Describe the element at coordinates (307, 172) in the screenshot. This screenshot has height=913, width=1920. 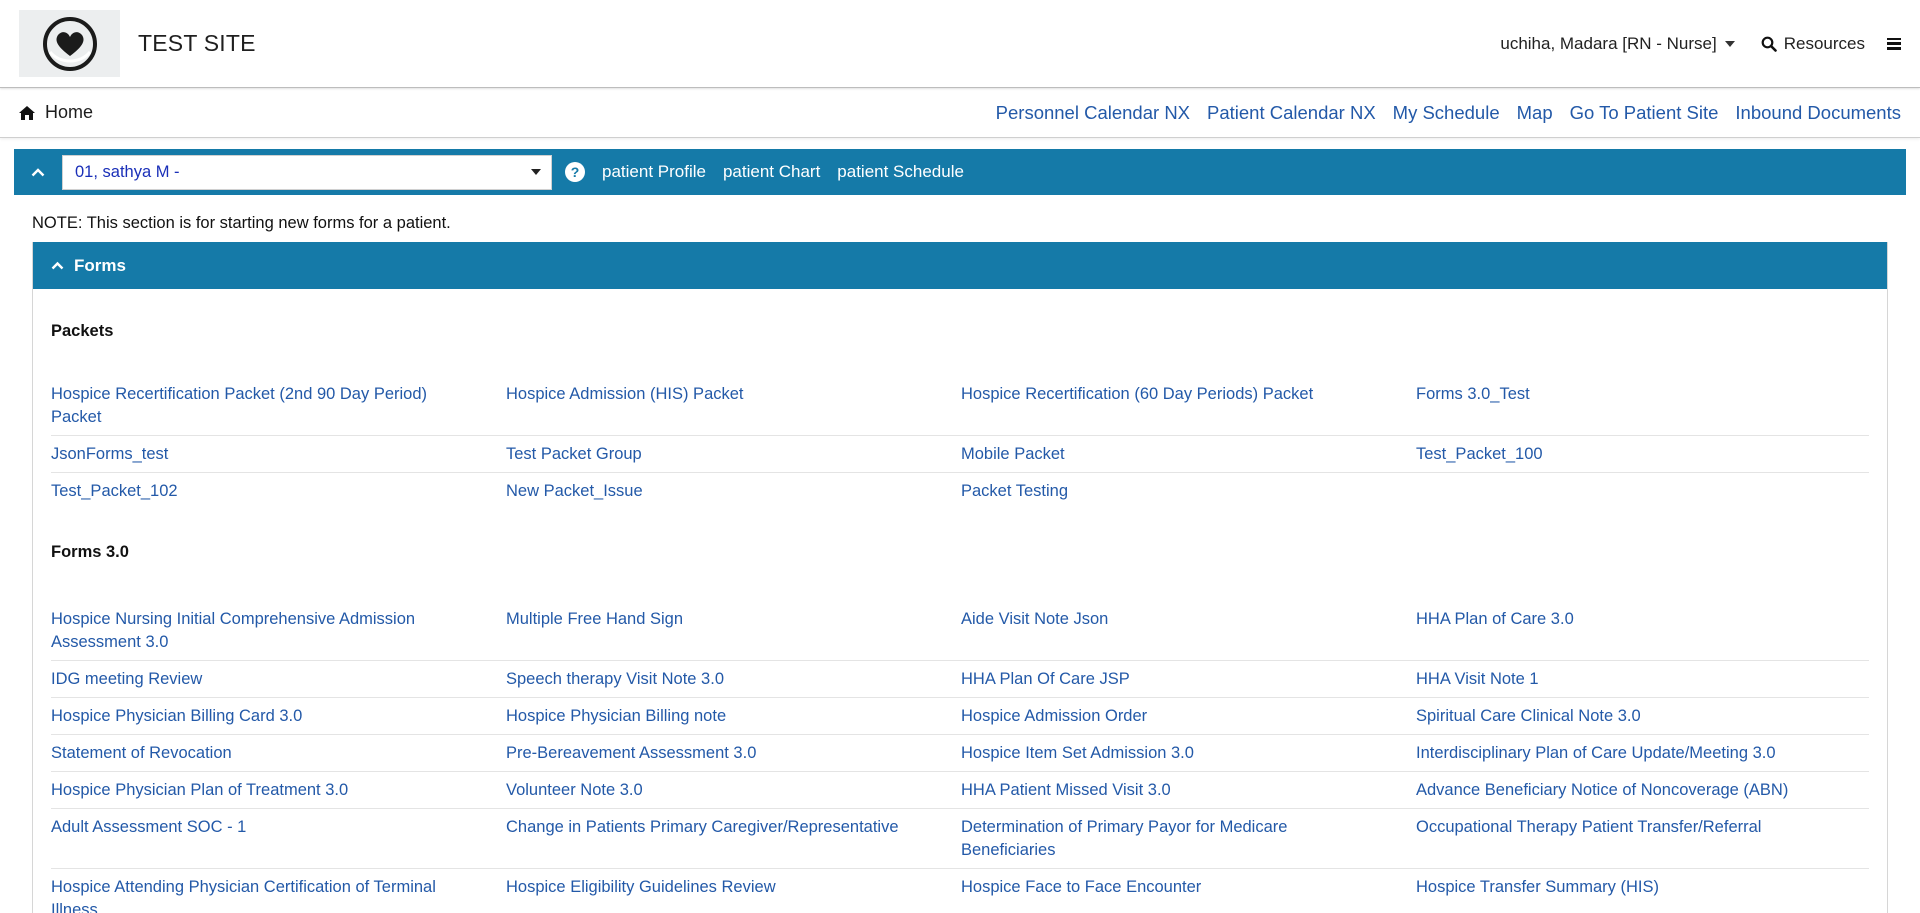
I see `patient-select: 01, sathya M -` at that location.